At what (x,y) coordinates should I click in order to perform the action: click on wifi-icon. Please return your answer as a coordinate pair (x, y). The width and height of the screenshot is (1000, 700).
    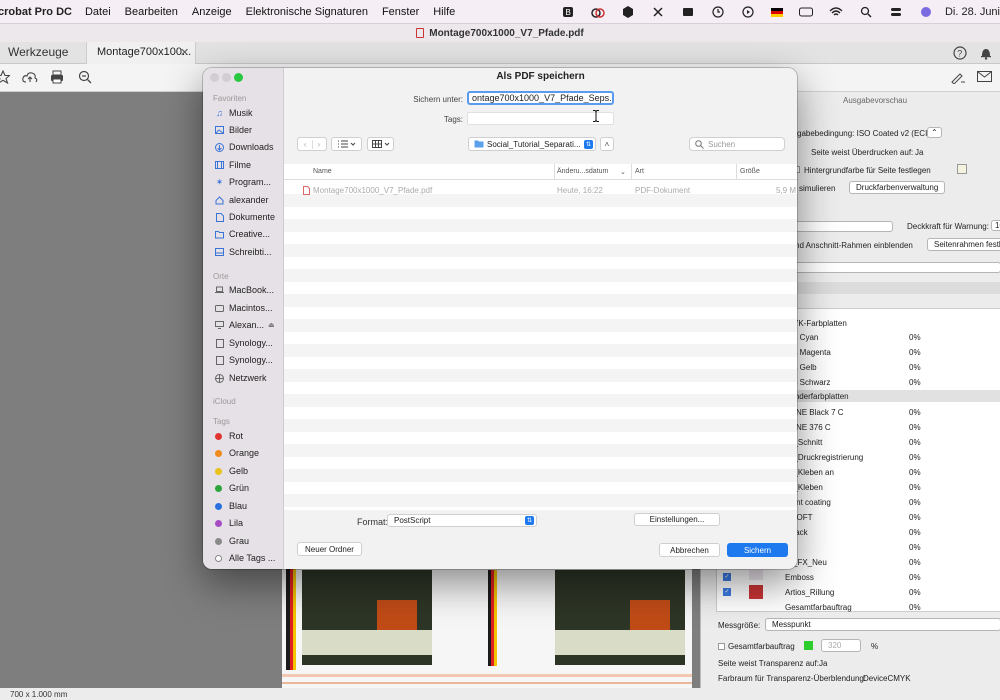
    Looking at the image, I should click on (836, 12).